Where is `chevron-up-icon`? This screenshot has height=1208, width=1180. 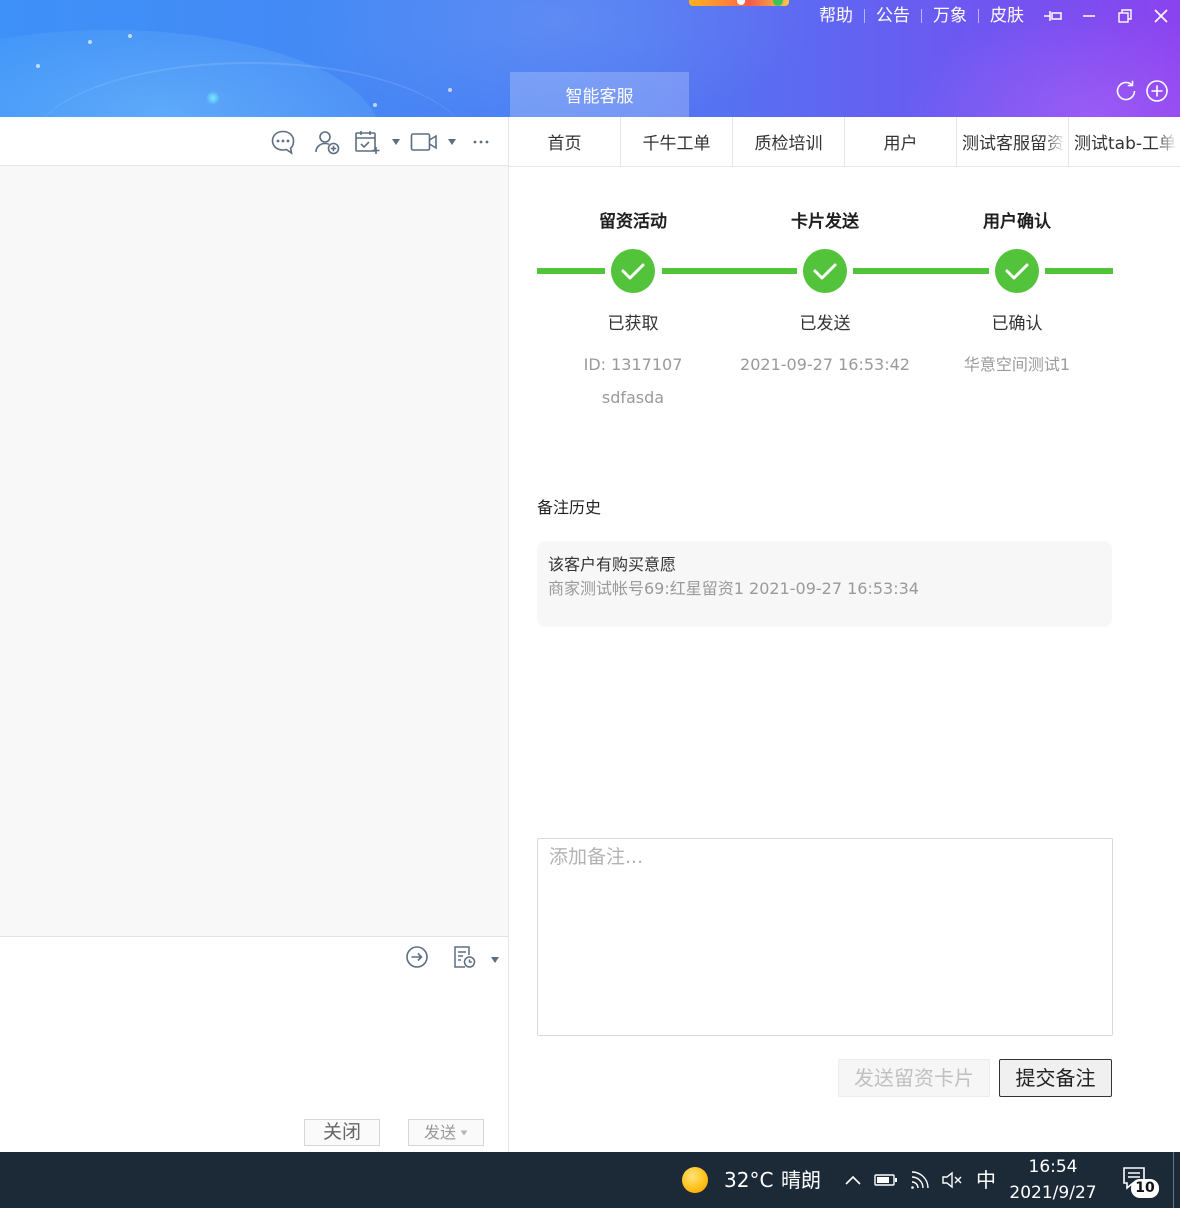
chevron-up-icon is located at coordinates (853, 1180).